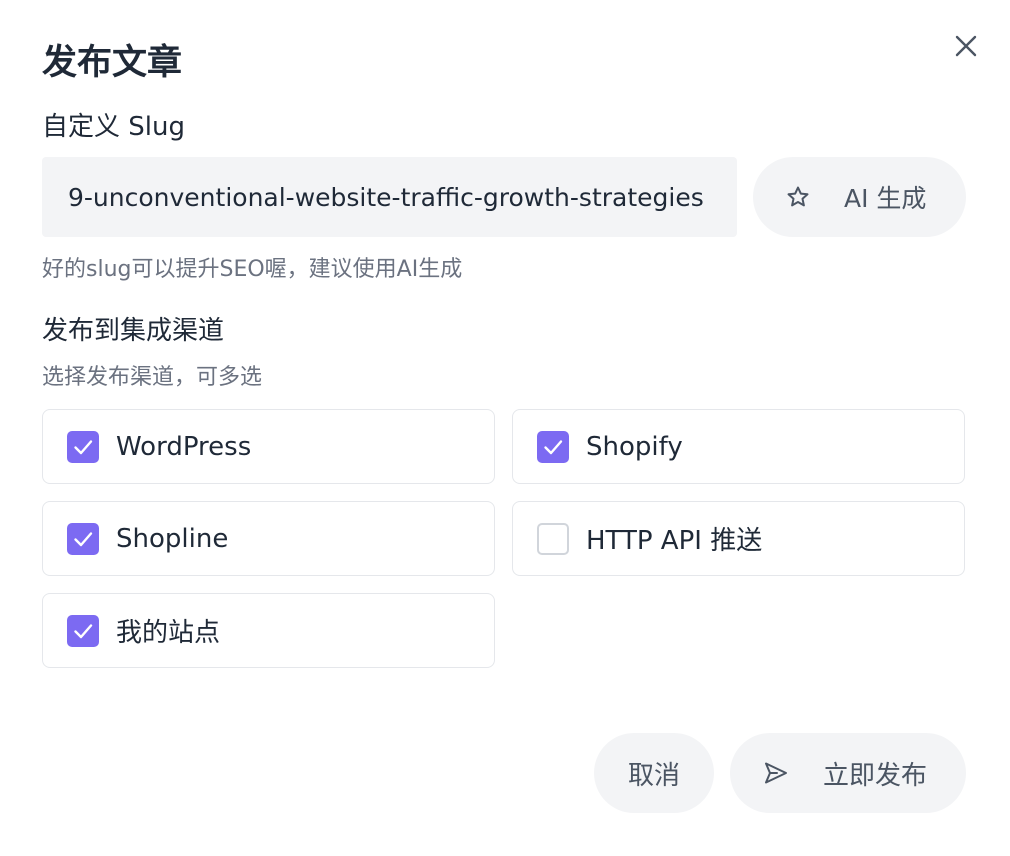 The height and width of the screenshot is (856, 1010). What do you see at coordinates (112, 63) in the screenshot?
I see `dialog-title: 发布文章` at bounding box center [112, 63].